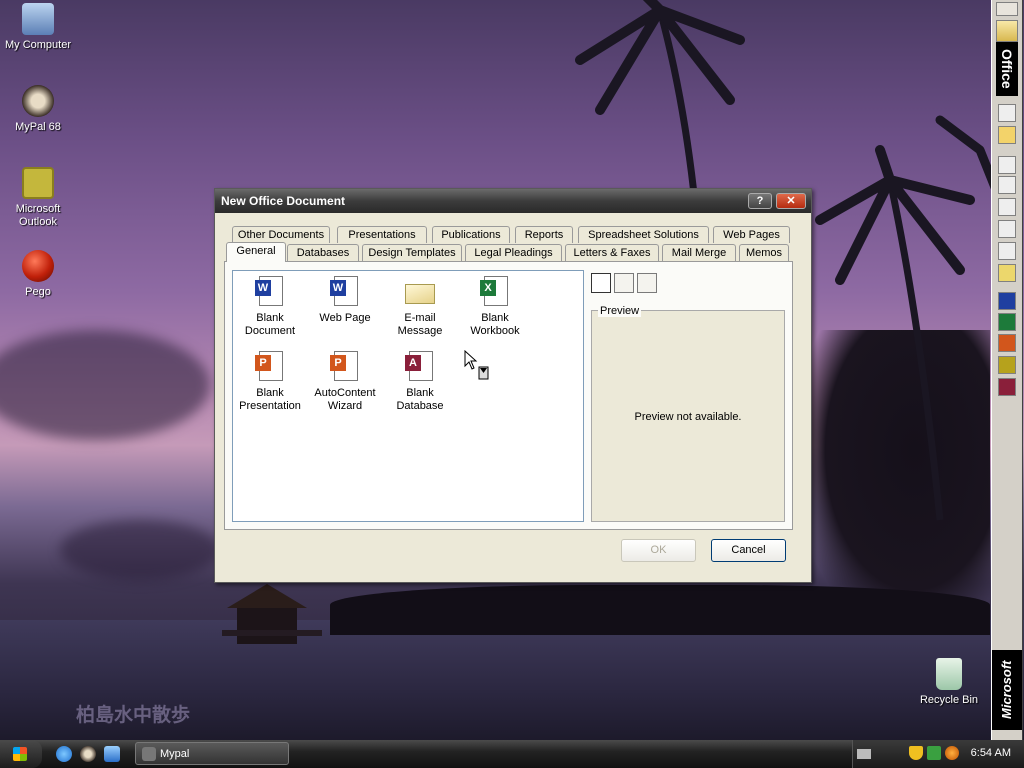  What do you see at coordinates (345, 318) in the screenshot?
I see `template-label: Web Page` at bounding box center [345, 318].